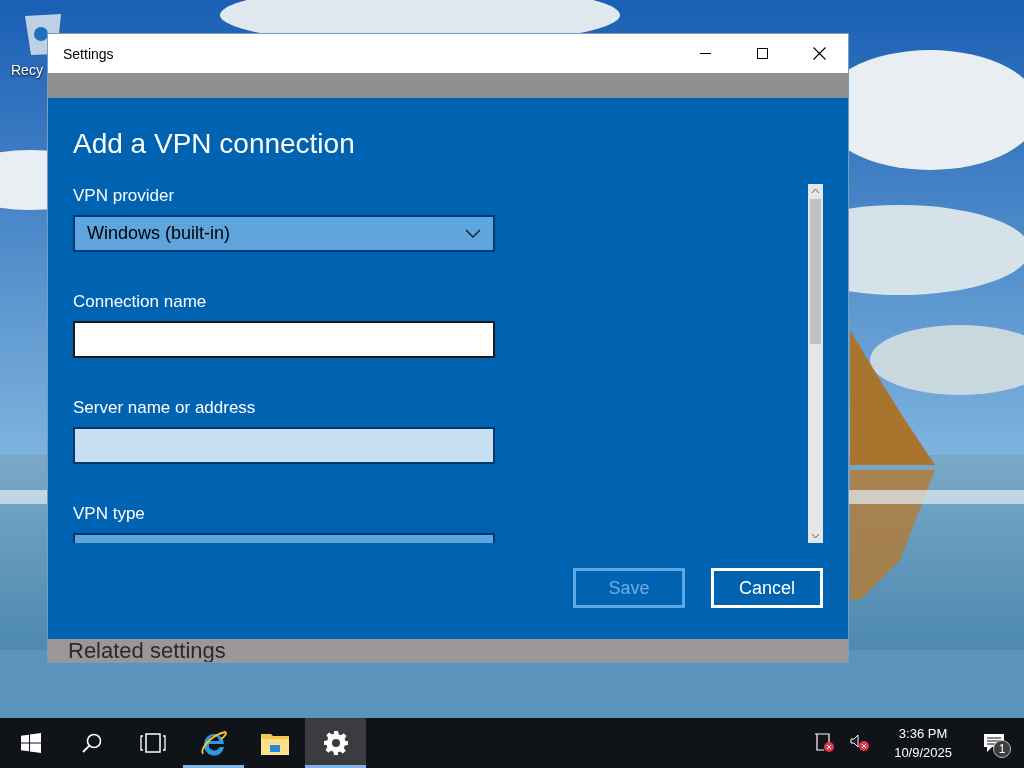 The image size is (1024, 768). I want to click on cancel-button: Cancel, so click(767, 588).